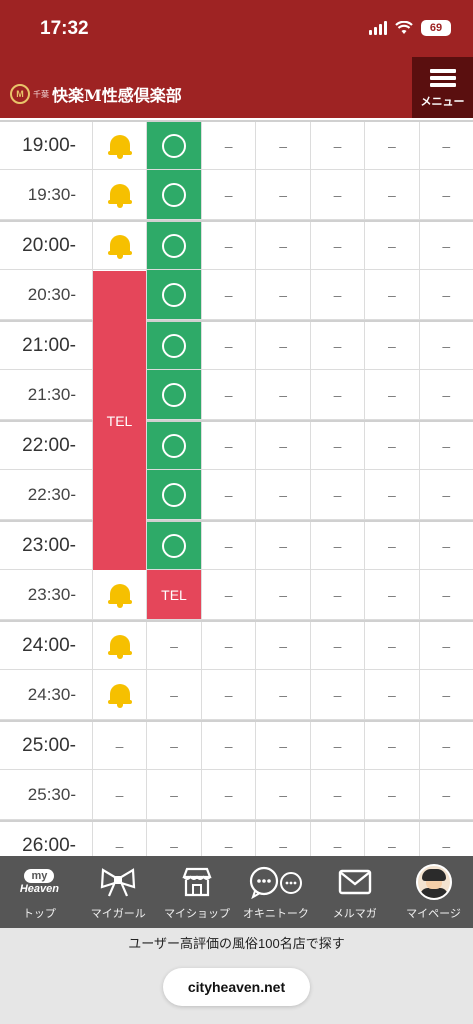 Image resolution: width=473 pixels, height=1024 pixels. What do you see at coordinates (174, 594) in the screenshot?
I see `availability-cell: TEL` at bounding box center [174, 594].